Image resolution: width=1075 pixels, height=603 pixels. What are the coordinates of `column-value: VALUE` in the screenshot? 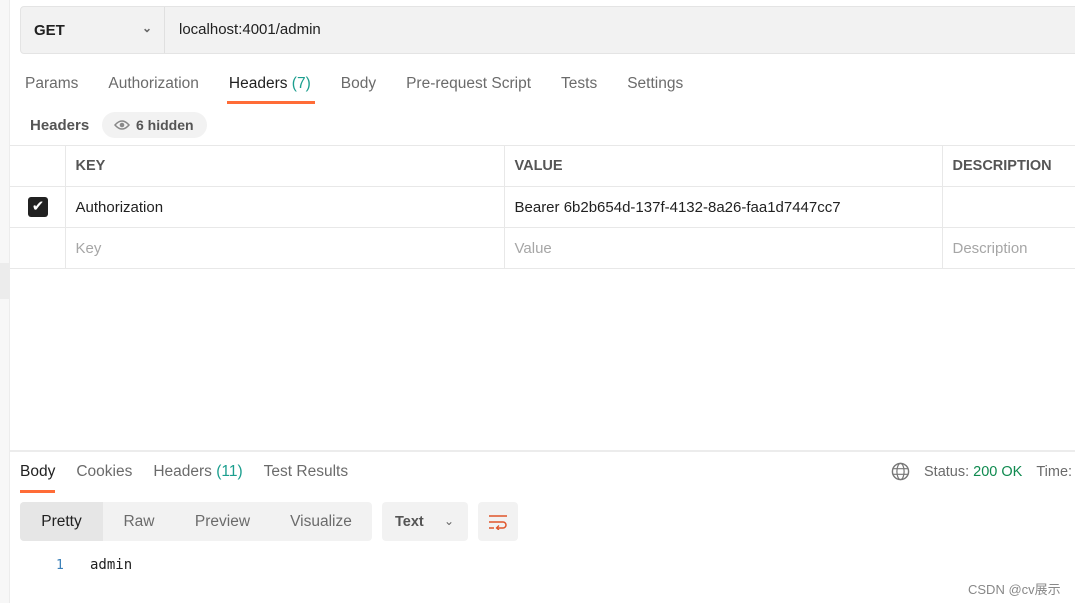 It's located at (723, 166).